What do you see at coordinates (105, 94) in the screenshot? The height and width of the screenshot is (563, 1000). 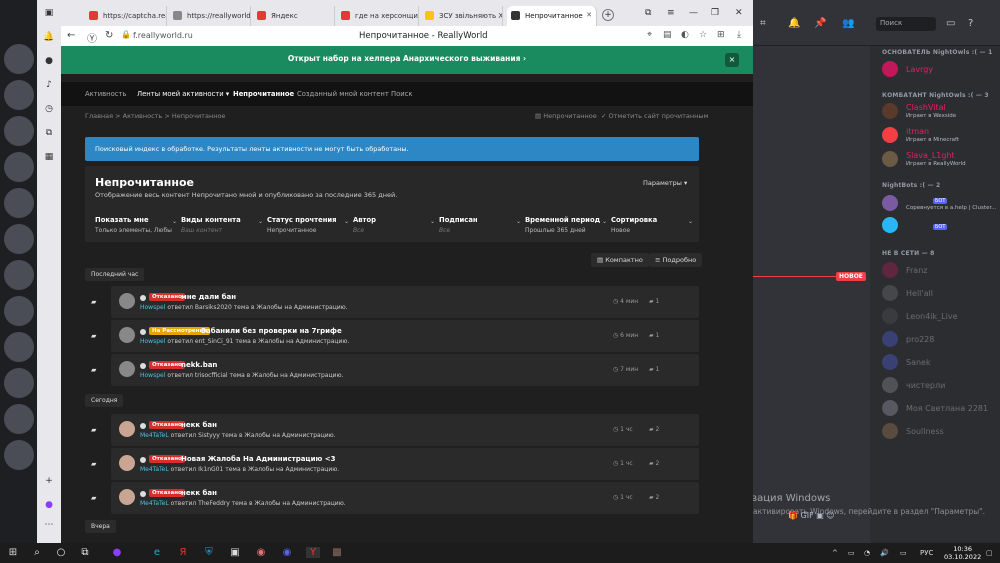 I see `nav-activity: Активность` at bounding box center [105, 94].